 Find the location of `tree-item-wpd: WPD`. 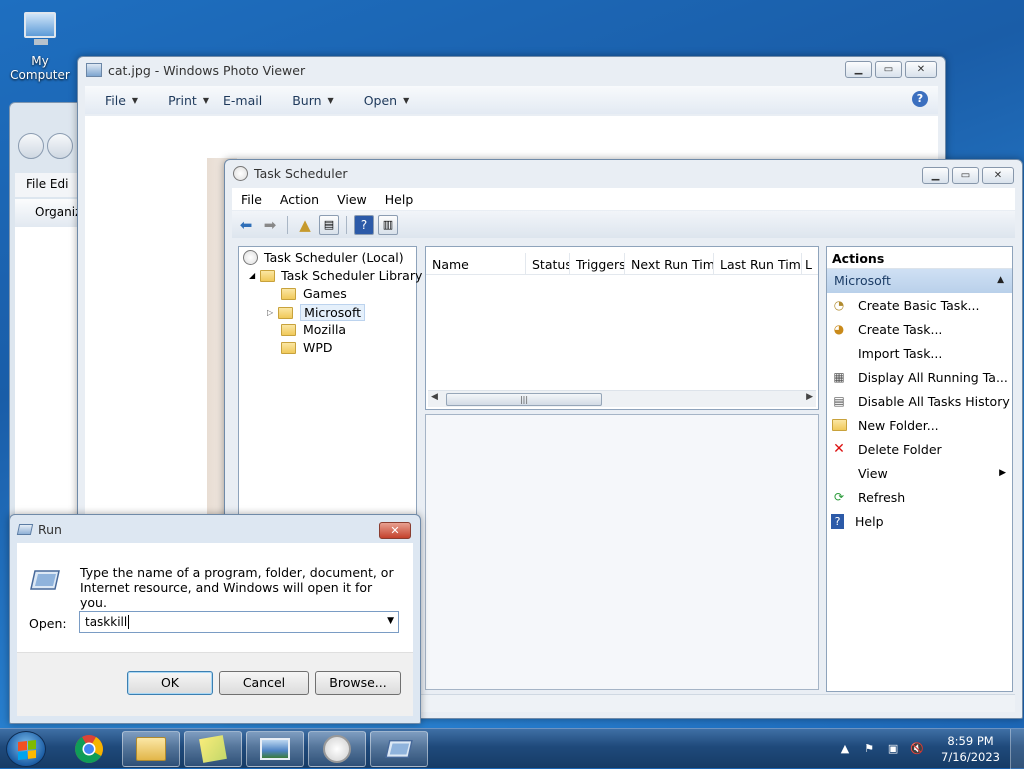

tree-item-wpd: WPD is located at coordinates (307, 347).